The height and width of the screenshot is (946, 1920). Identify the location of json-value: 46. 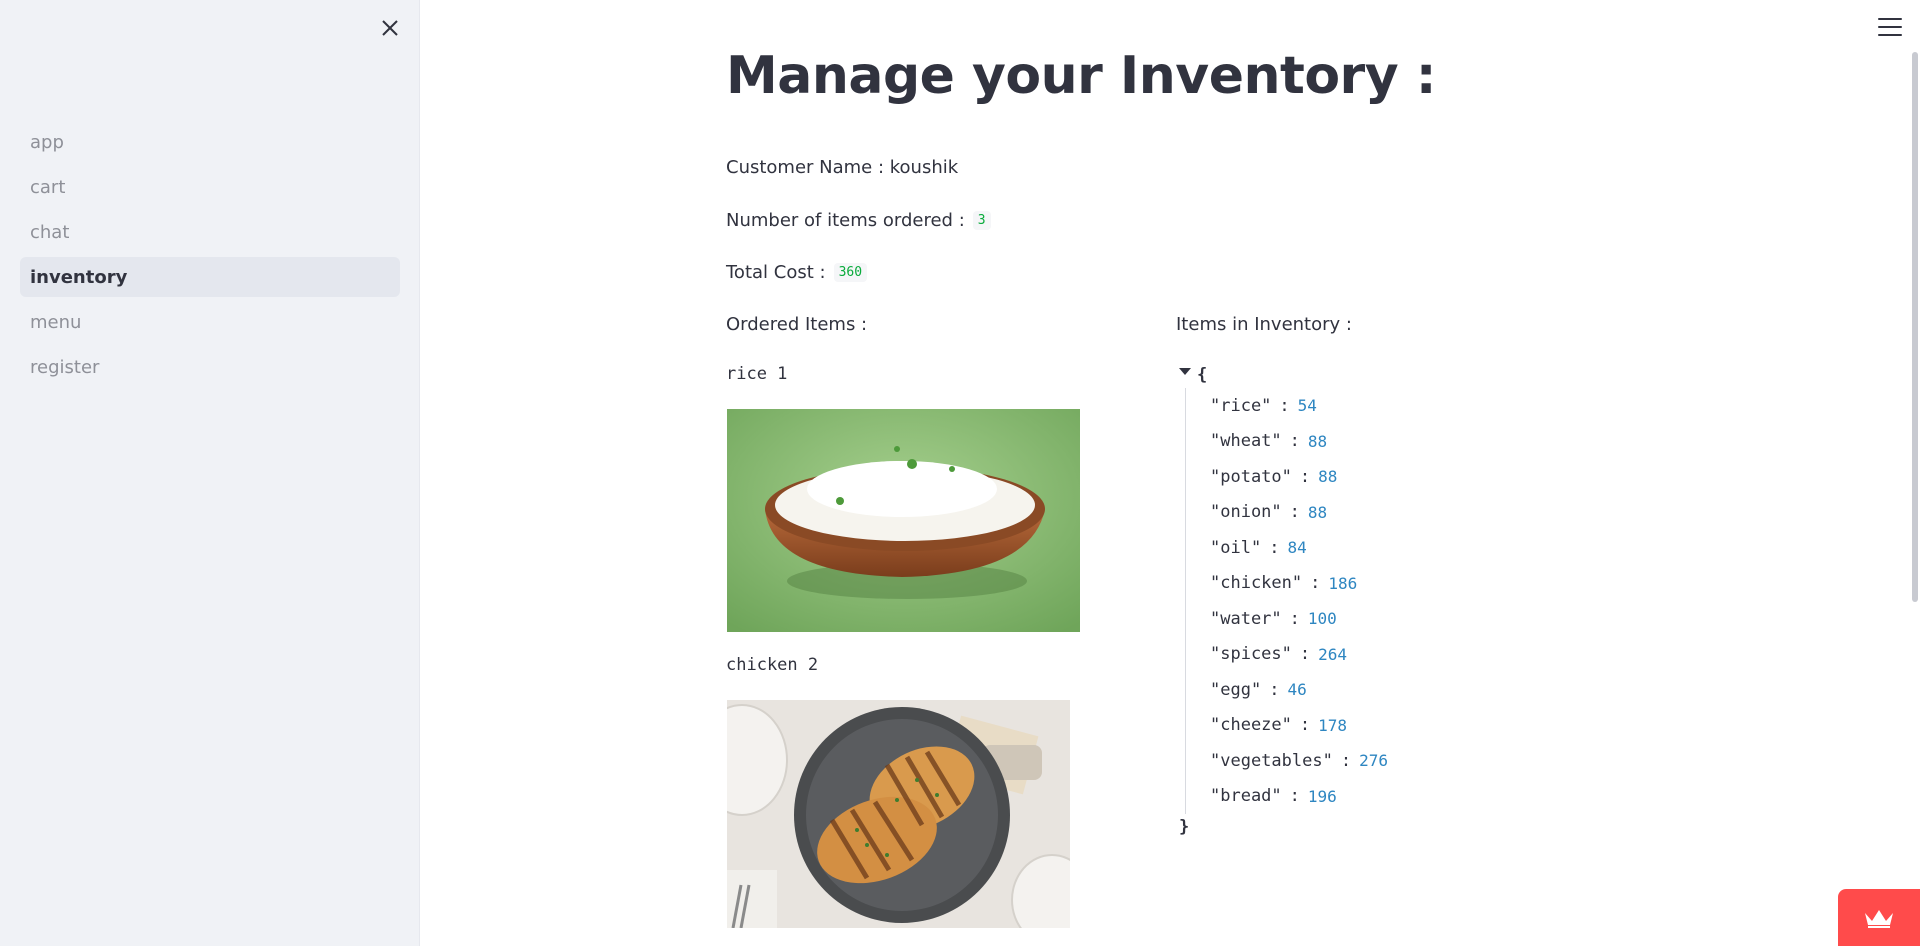
(1297, 690).